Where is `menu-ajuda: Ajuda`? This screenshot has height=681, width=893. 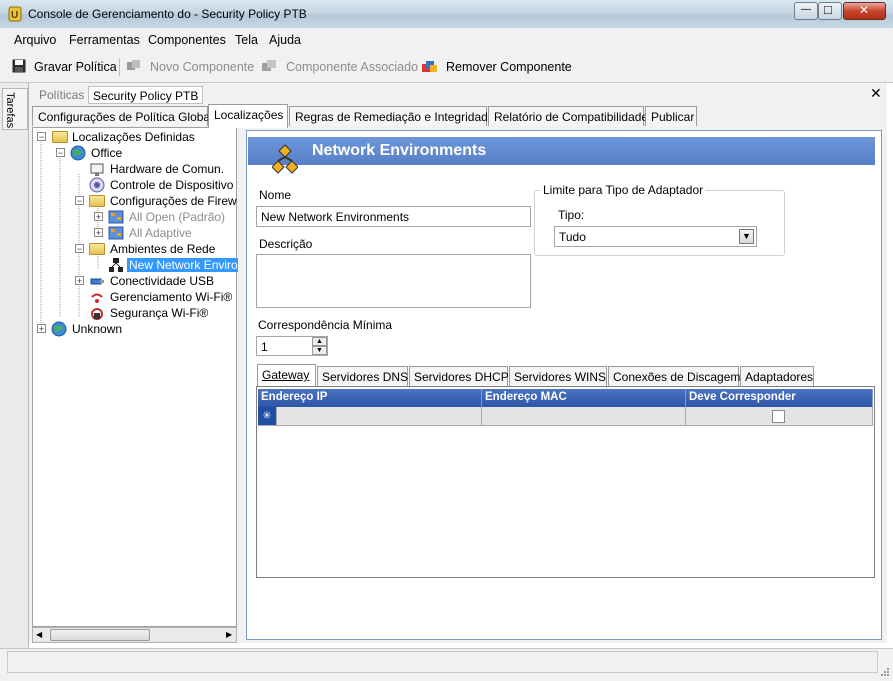 menu-ajuda: Ajuda is located at coordinates (285, 40).